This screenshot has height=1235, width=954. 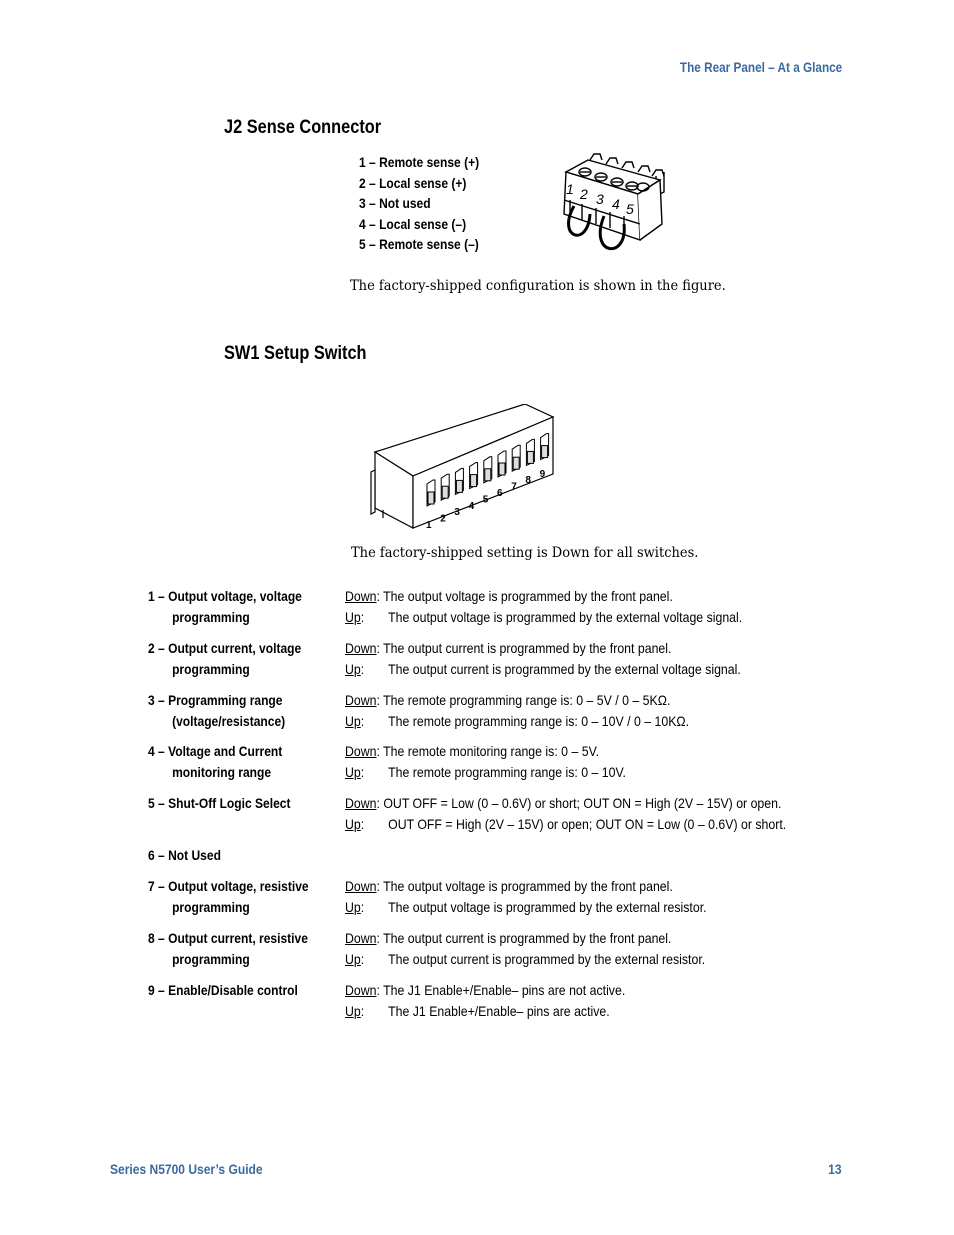 I want to click on switch-number-label: 1, so click(x=429, y=525).